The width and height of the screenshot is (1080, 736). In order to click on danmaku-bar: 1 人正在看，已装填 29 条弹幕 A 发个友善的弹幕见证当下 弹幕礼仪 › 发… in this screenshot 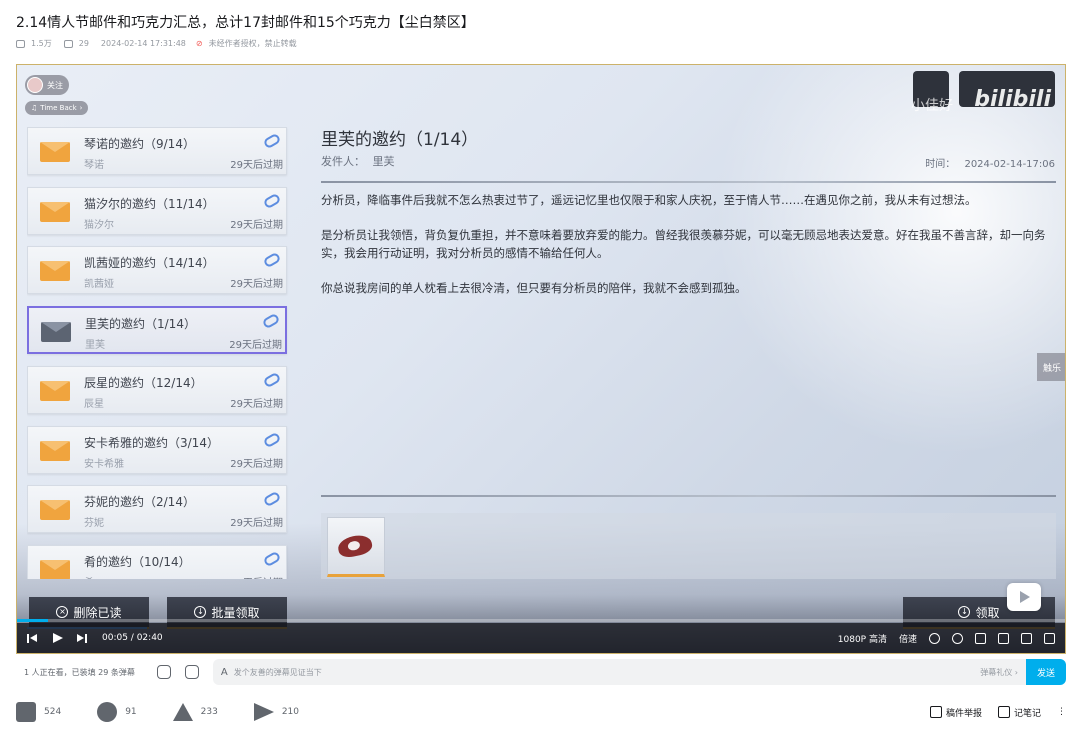, I will do `click(541, 672)`.